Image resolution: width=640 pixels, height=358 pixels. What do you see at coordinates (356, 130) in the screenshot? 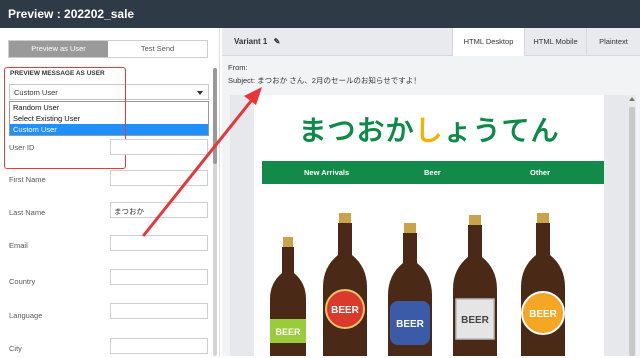
I see `brand-text-left: まつおか` at bounding box center [356, 130].